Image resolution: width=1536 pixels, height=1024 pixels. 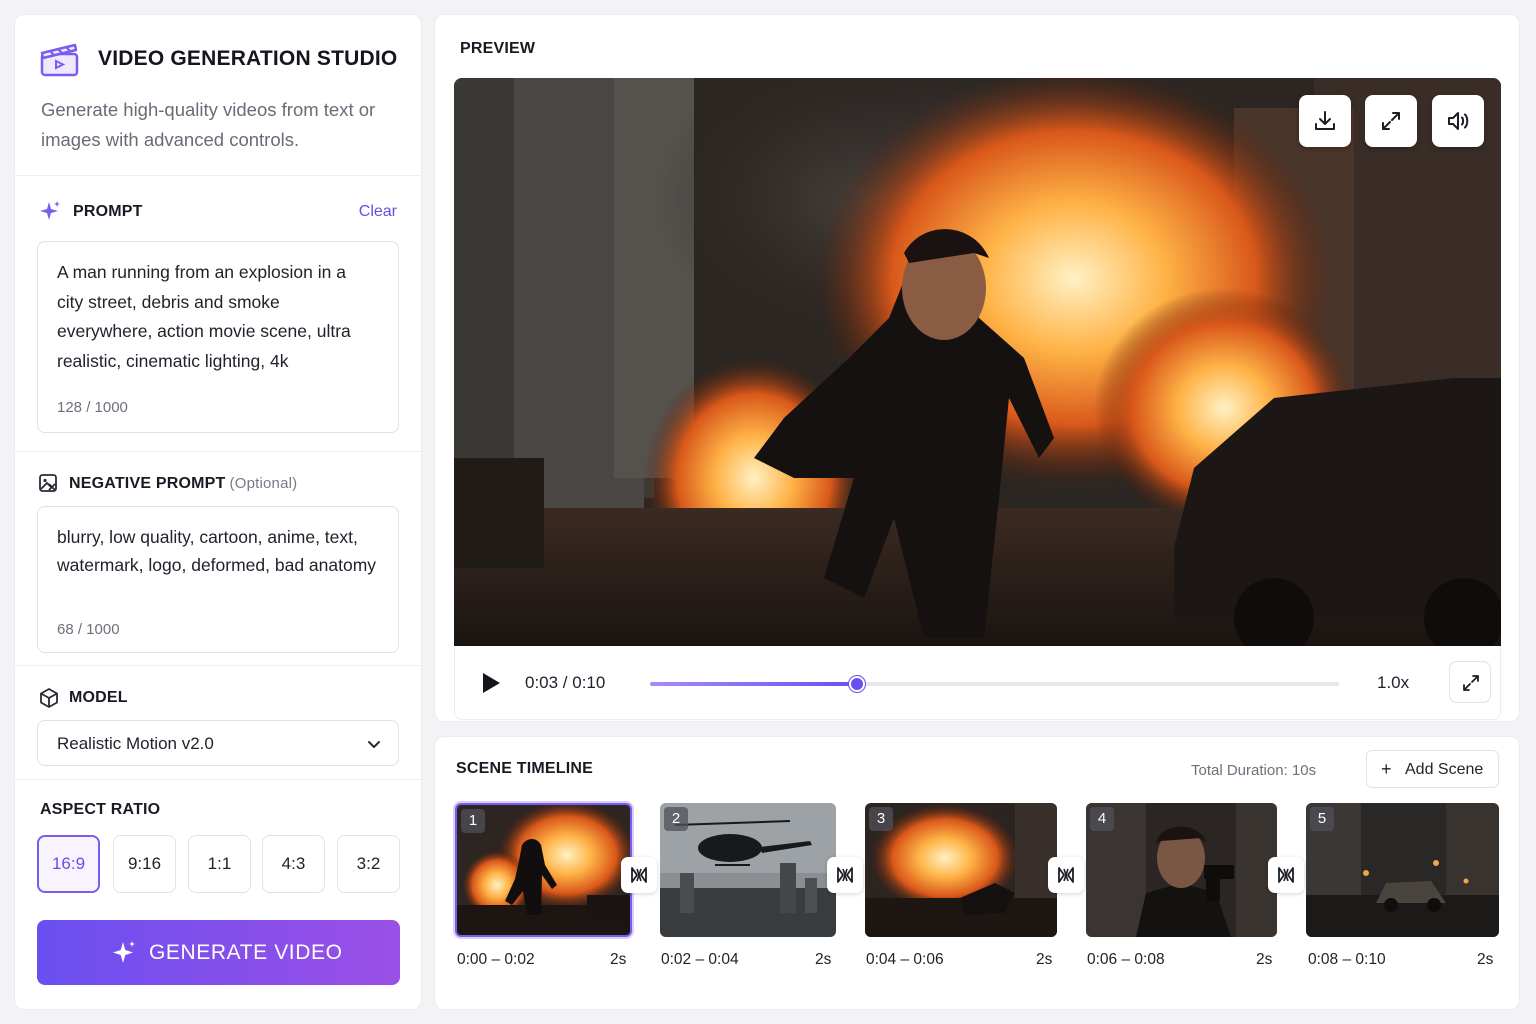 I want to click on volume-icon, so click(x=1458, y=121).